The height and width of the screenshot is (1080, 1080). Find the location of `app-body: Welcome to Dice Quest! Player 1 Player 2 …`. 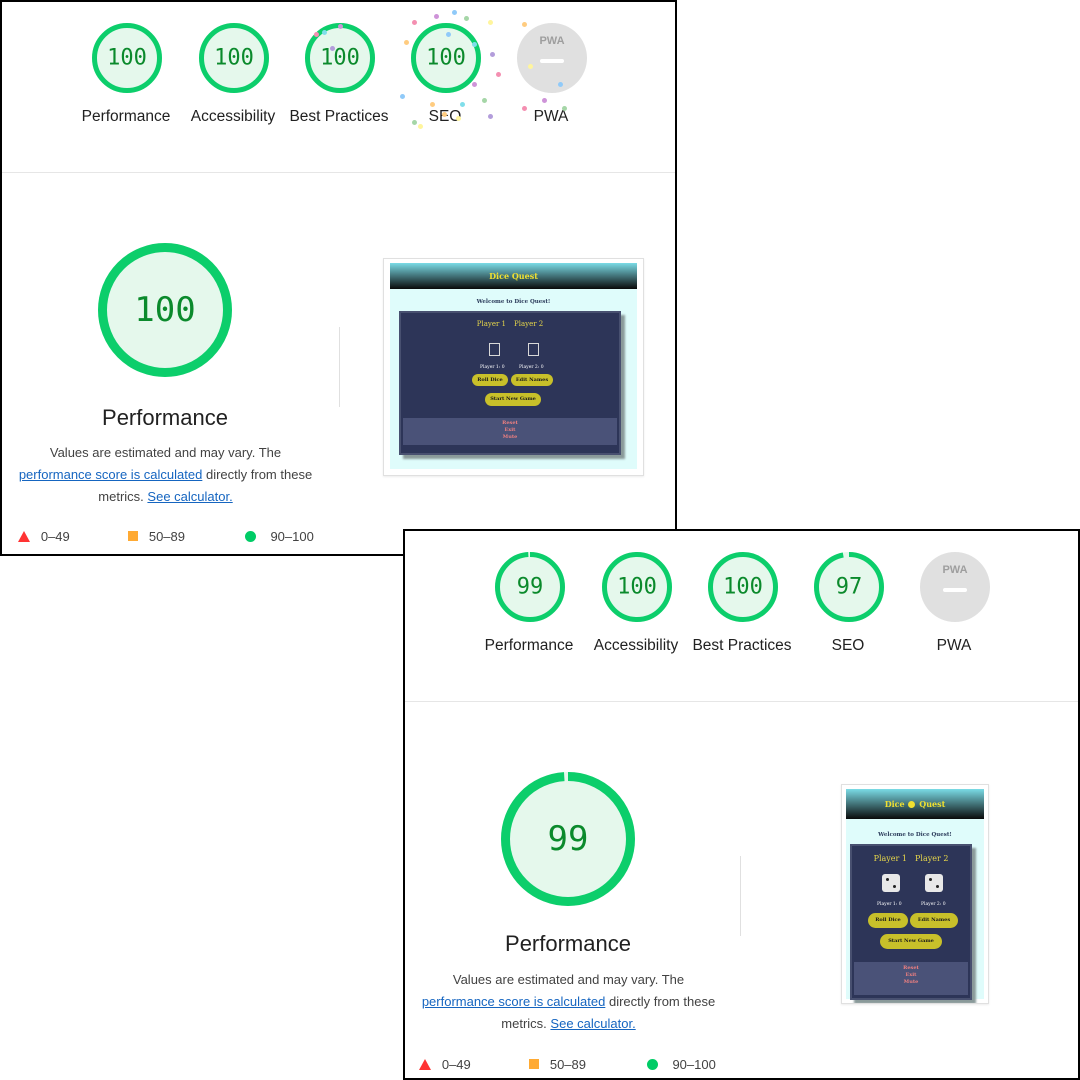

app-body: Welcome to Dice Quest! Player 1 Player 2 … is located at coordinates (513, 379).